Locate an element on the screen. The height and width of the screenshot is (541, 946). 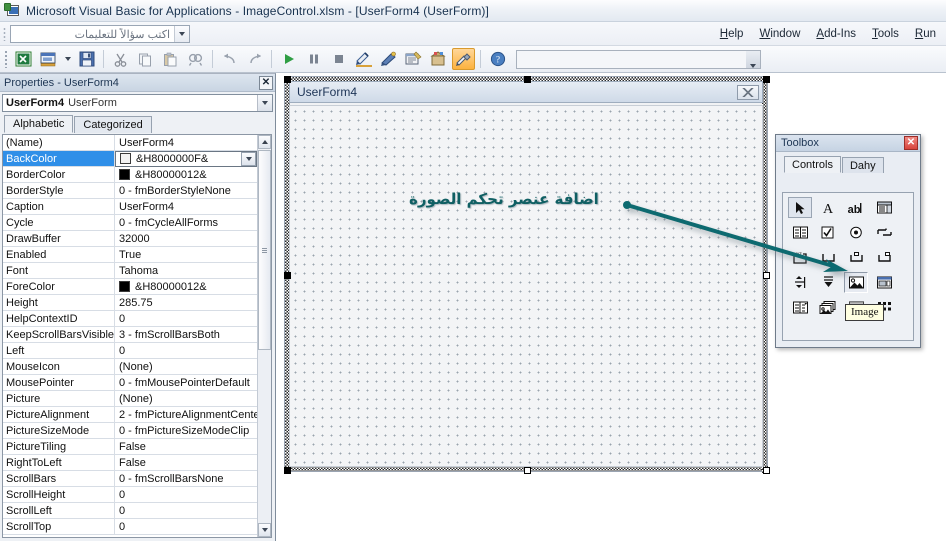
scrollbar-icon is located at coordinates (800, 282).